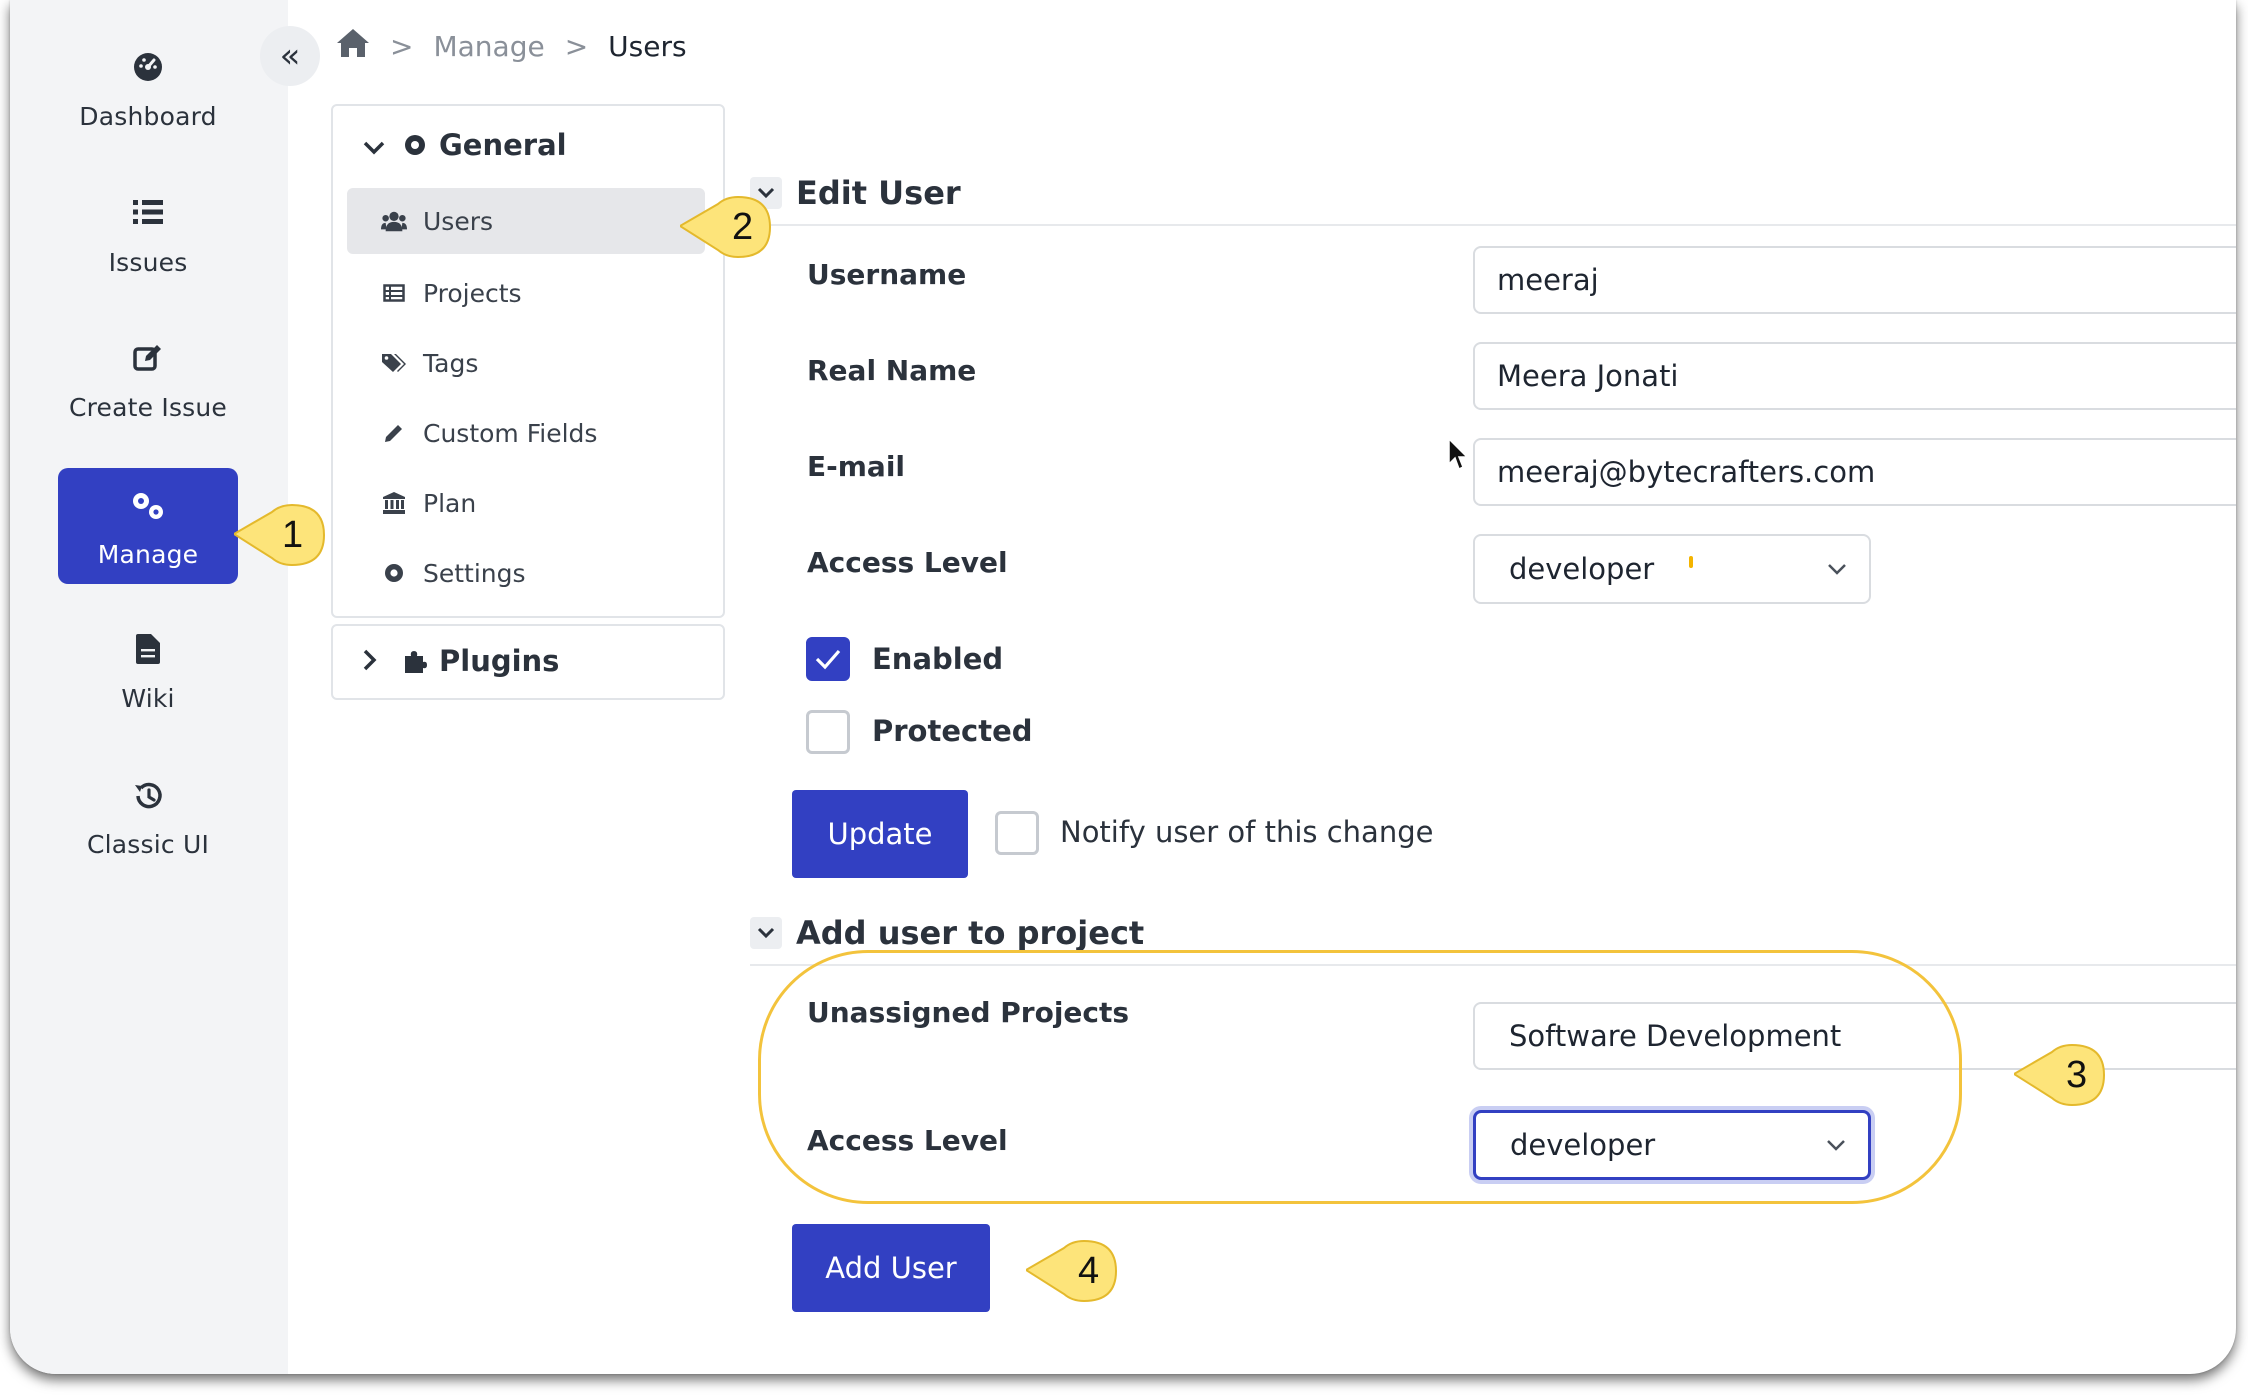 Image resolution: width=2248 pixels, height=1400 pixels. What do you see at coordinates (503, 145) in the screenshot?
I see `general-title: General` at bounding box center [503, 145].